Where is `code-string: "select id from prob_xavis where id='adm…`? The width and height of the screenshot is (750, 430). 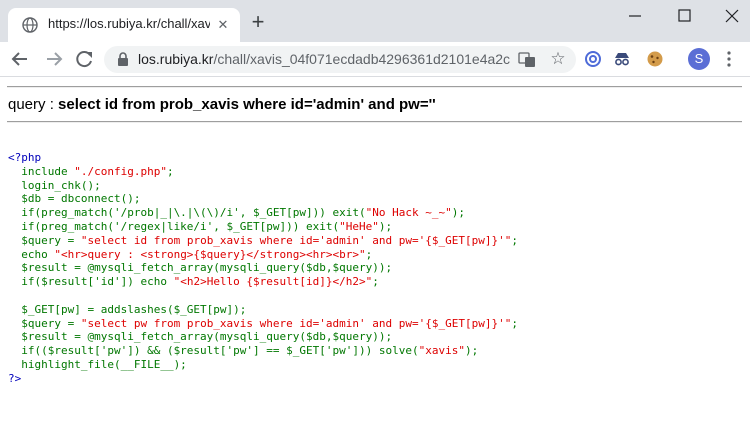
code-string: "select id from prob_xavis where id='adm… is located at coordinates (296, 240).